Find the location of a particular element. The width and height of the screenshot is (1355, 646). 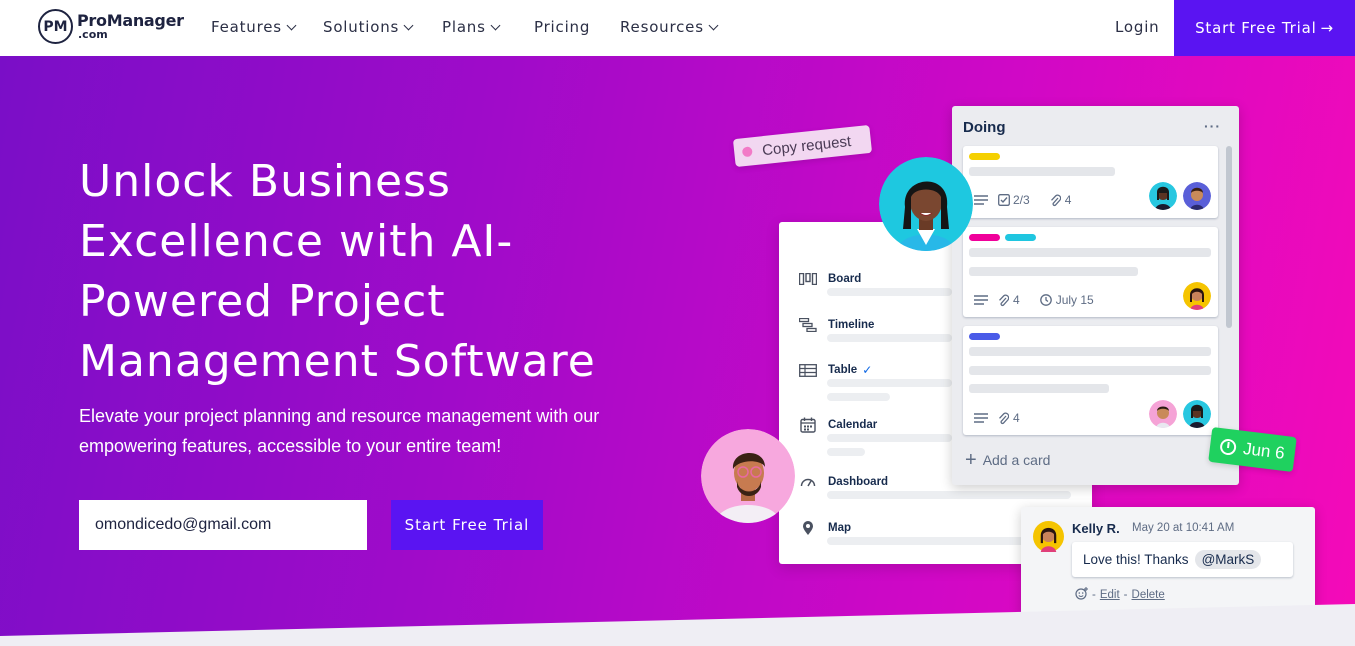

view-calendar: Calendar is located at coordinates (838, 425).